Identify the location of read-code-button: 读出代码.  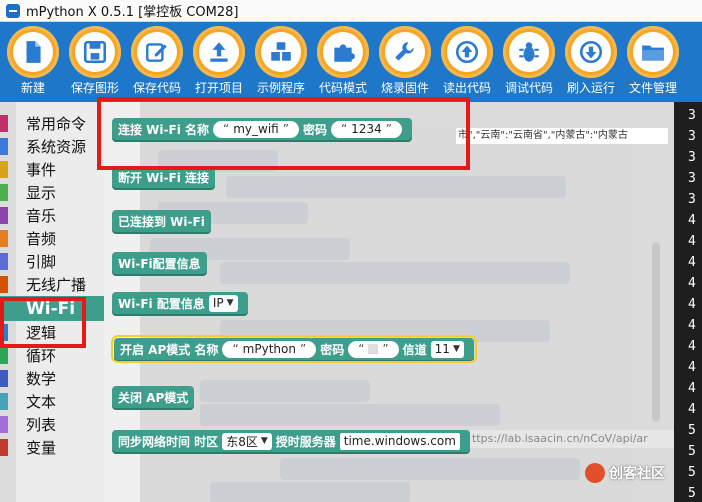
(467, 62).